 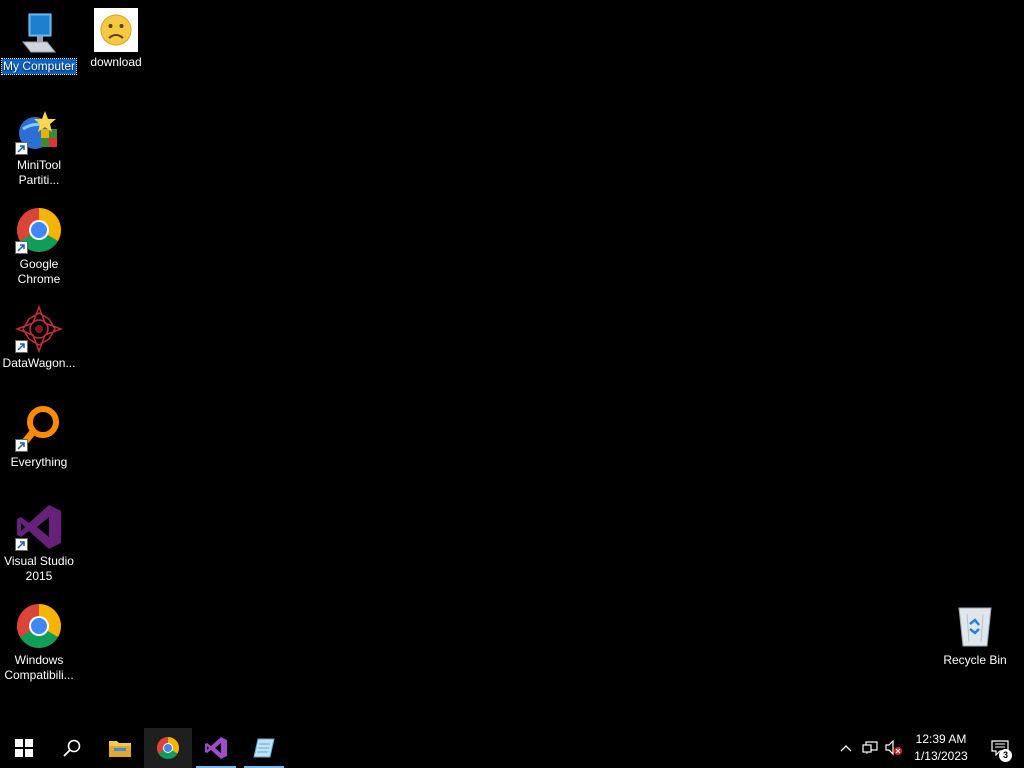 What do you see at coordinates (512, 748) in the screenshot?
I see `taskbar: 12:39 AM 1/13/2023 3` at bounding box center [512, 748].